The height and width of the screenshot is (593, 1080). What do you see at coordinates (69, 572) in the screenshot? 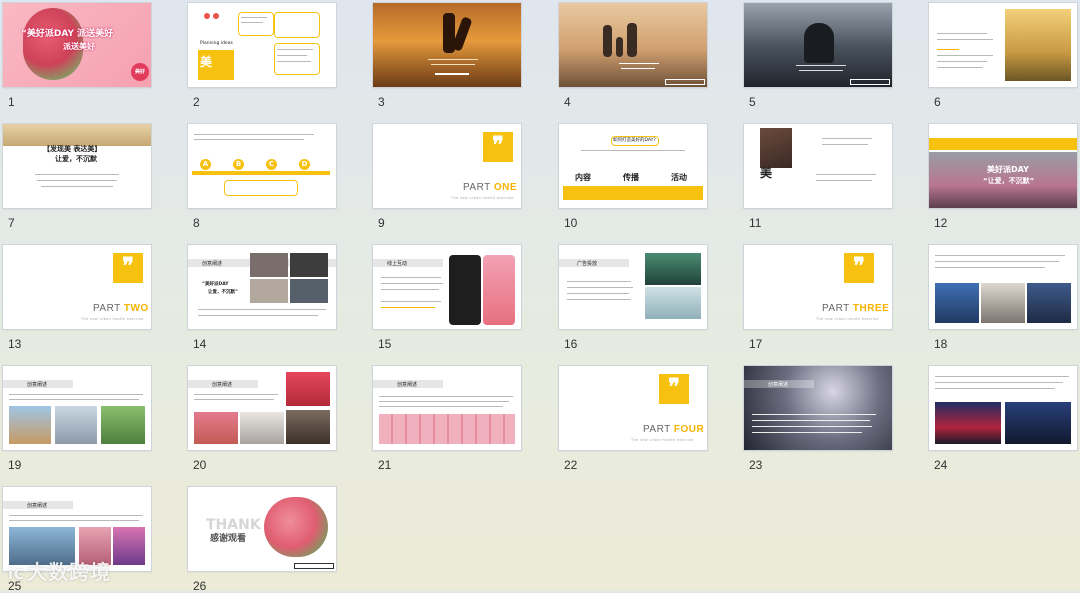
I see `watermark-text: 大数跨境` at bounding box center [69, 572].